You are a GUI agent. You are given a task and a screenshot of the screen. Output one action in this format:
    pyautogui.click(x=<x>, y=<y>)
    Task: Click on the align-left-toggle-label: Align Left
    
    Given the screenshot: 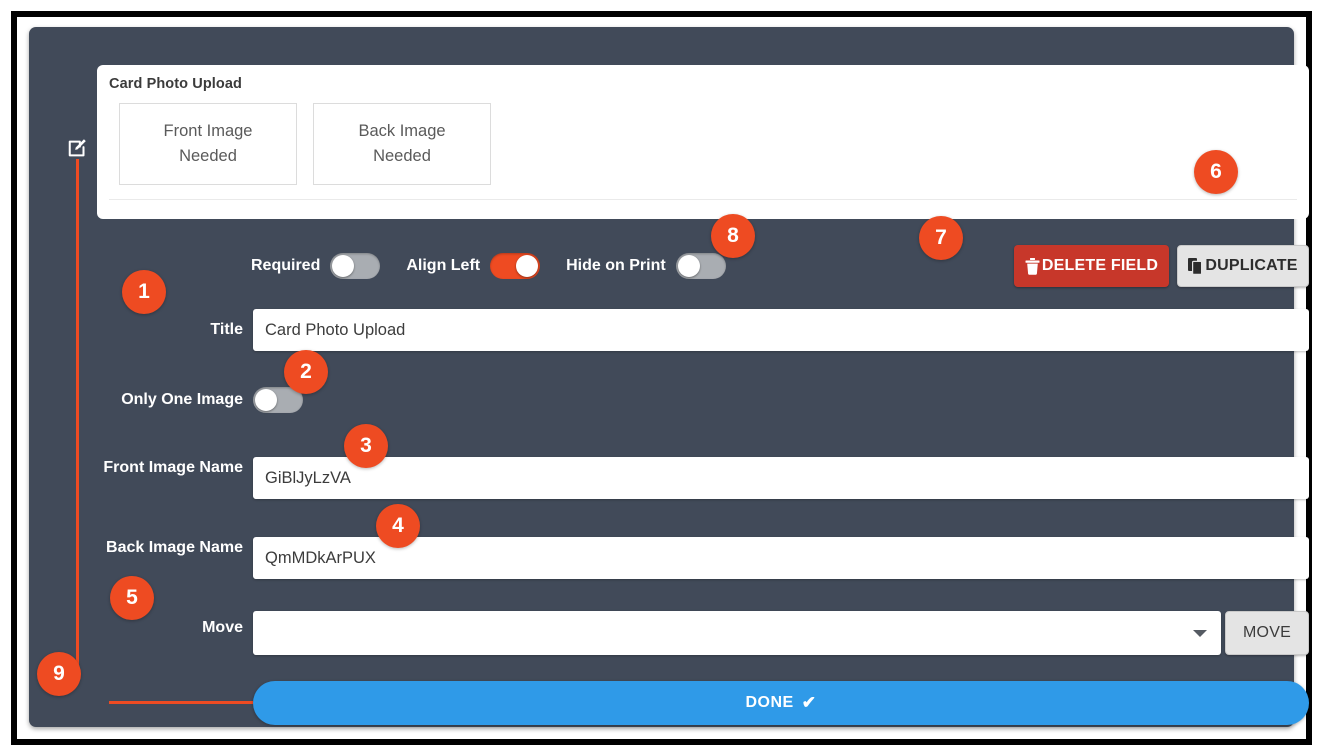 What is the action you would take?
    pyautogui.click(x=443, y=265)
    